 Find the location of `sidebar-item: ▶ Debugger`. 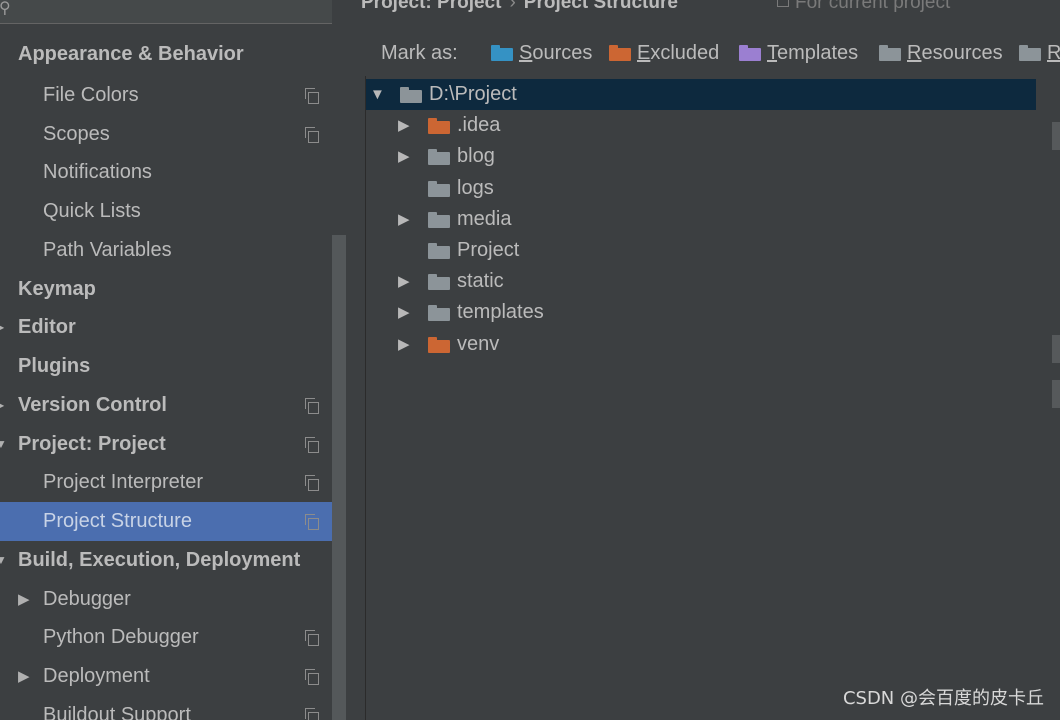

sidebar-item: ▶ Debugger is located at coordinates (173, 599).